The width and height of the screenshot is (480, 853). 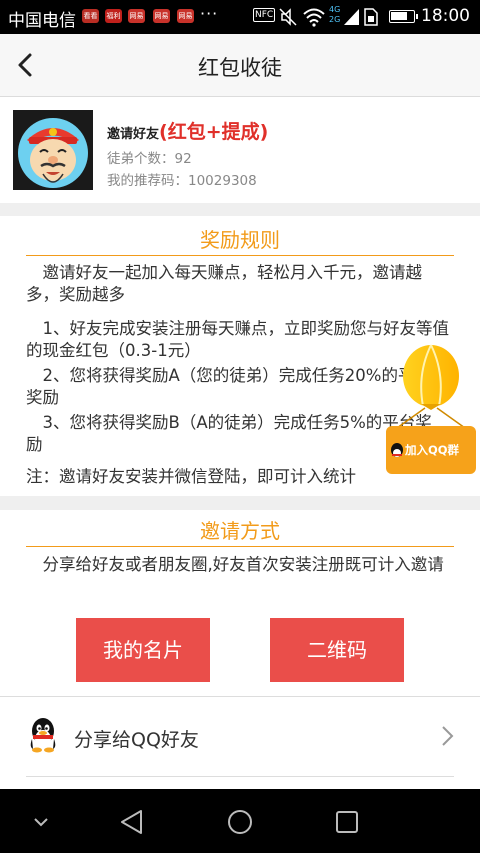 I want to click on notification-icon: 看看, so click(x=90, y=16).